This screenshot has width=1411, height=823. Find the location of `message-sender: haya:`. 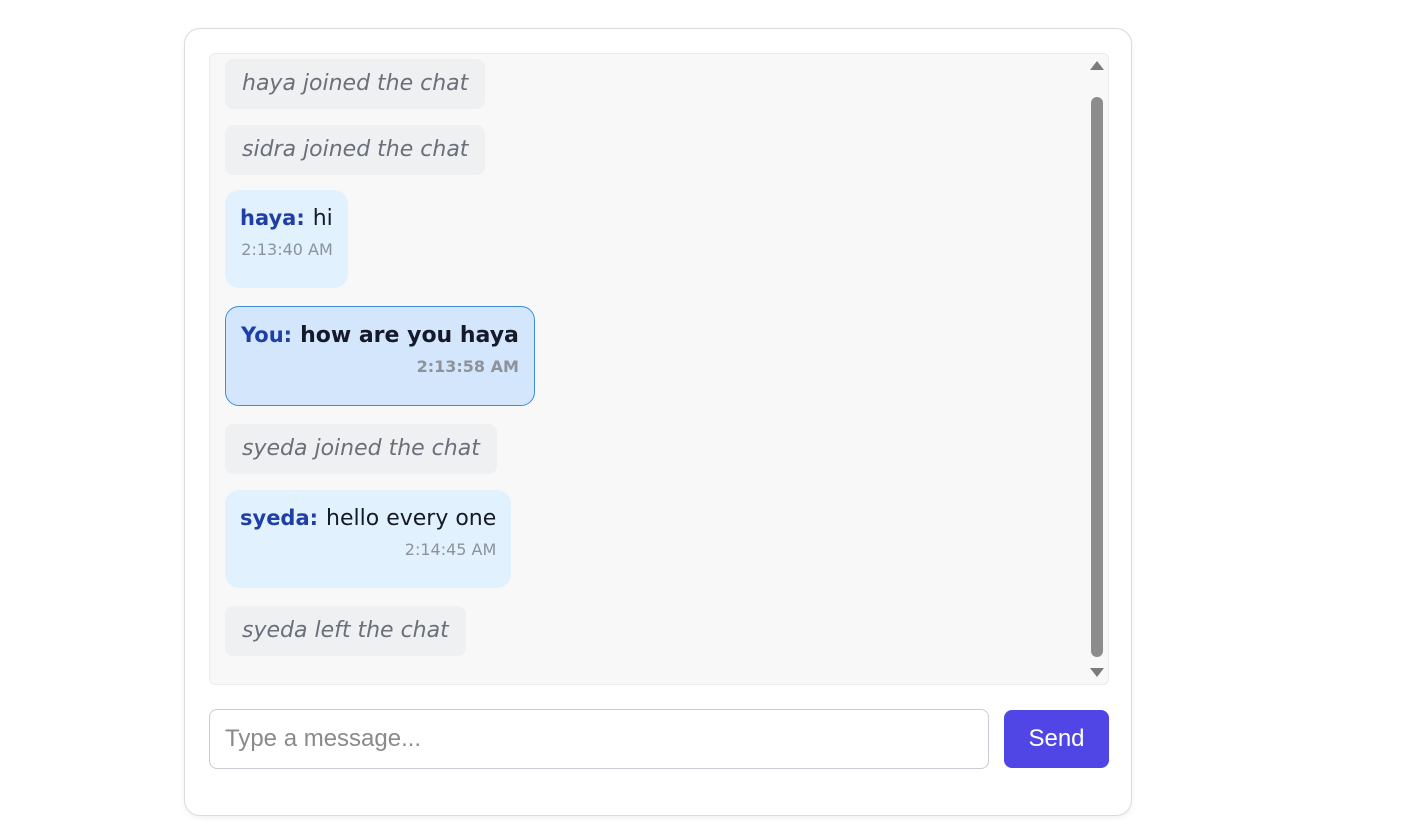

message-sender: haya: is located at coordinates (272, 218).